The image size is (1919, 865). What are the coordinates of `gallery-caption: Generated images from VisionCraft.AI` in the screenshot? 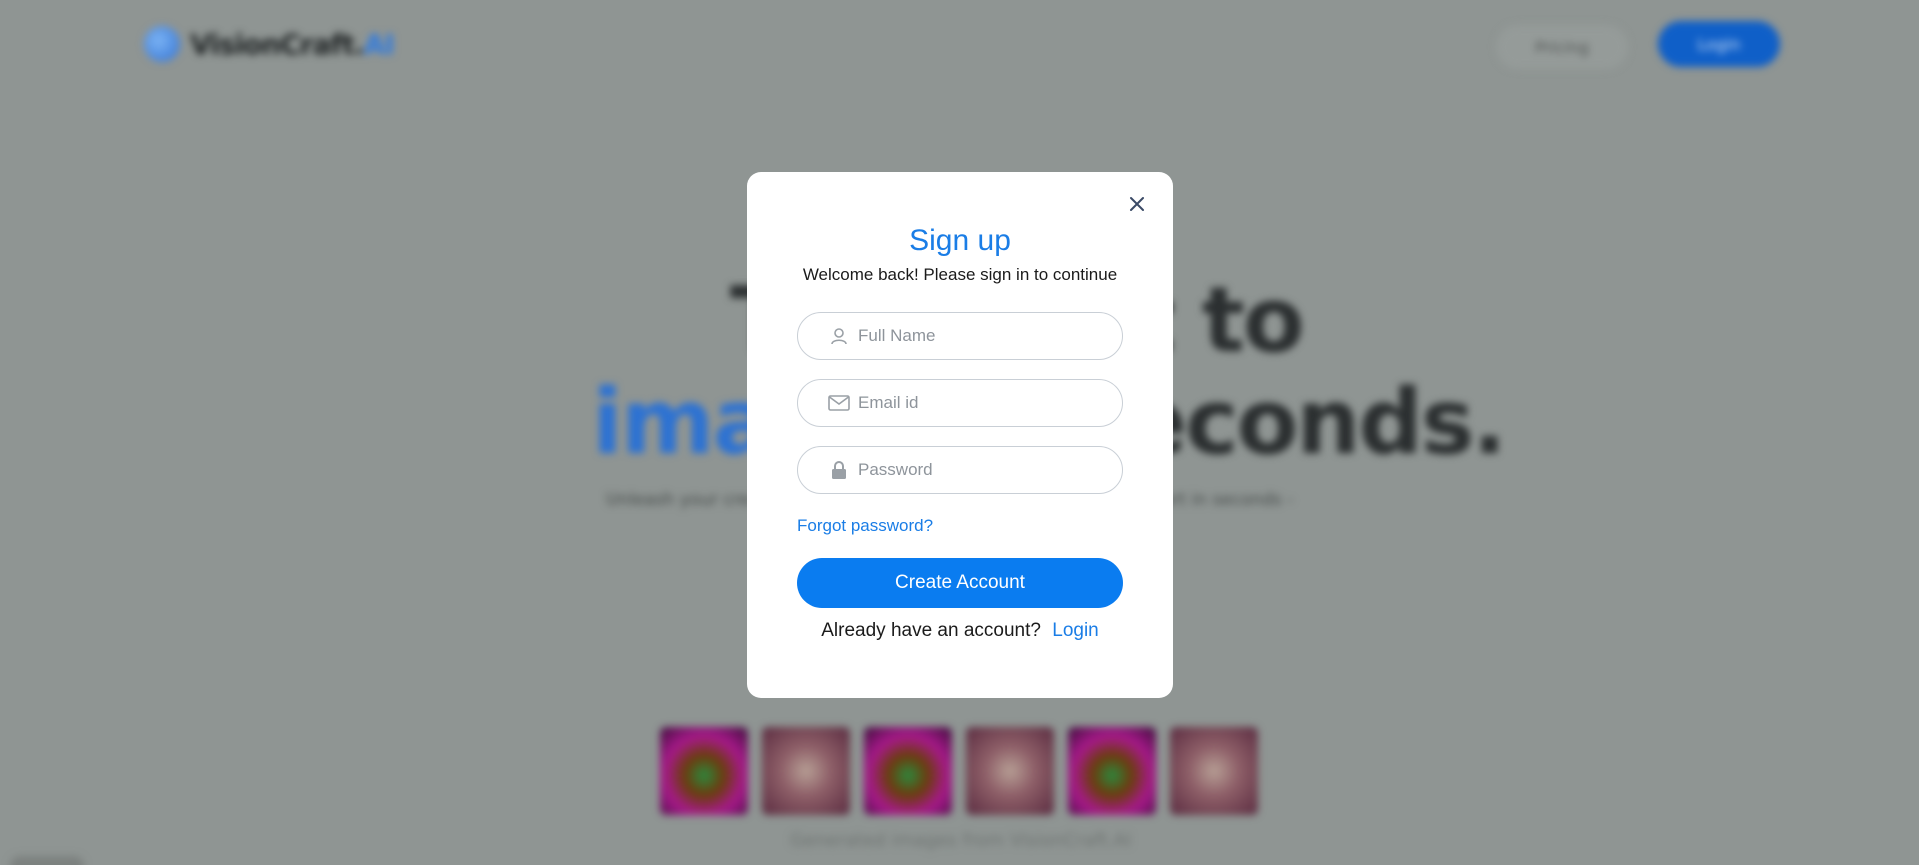 It's located at (961, 840).